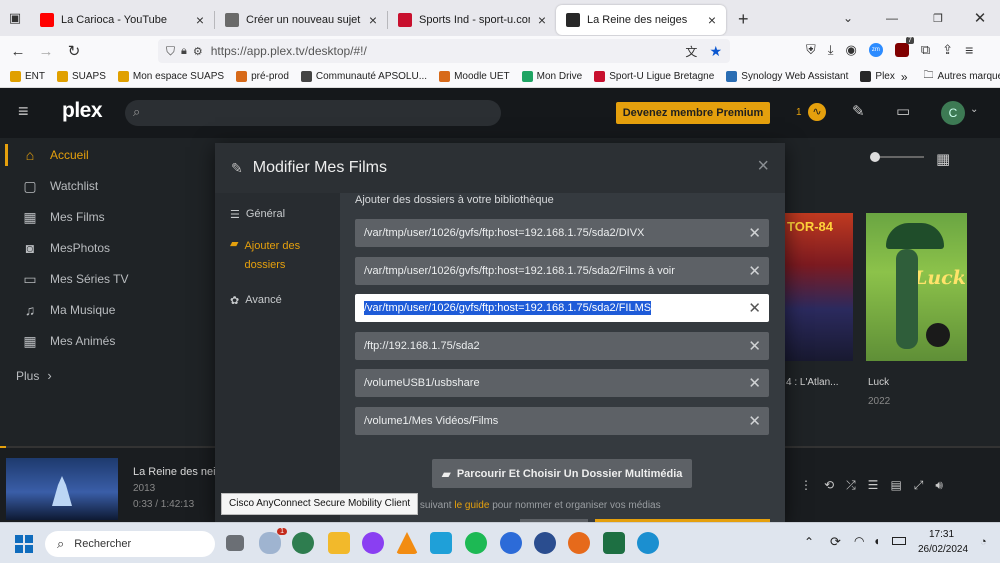 This screenshot has height=563, width=1000. What do you see at coordinates (878, 382) in the screenshot?
I see `card-title: Luck` at bounding box center [878, 382].